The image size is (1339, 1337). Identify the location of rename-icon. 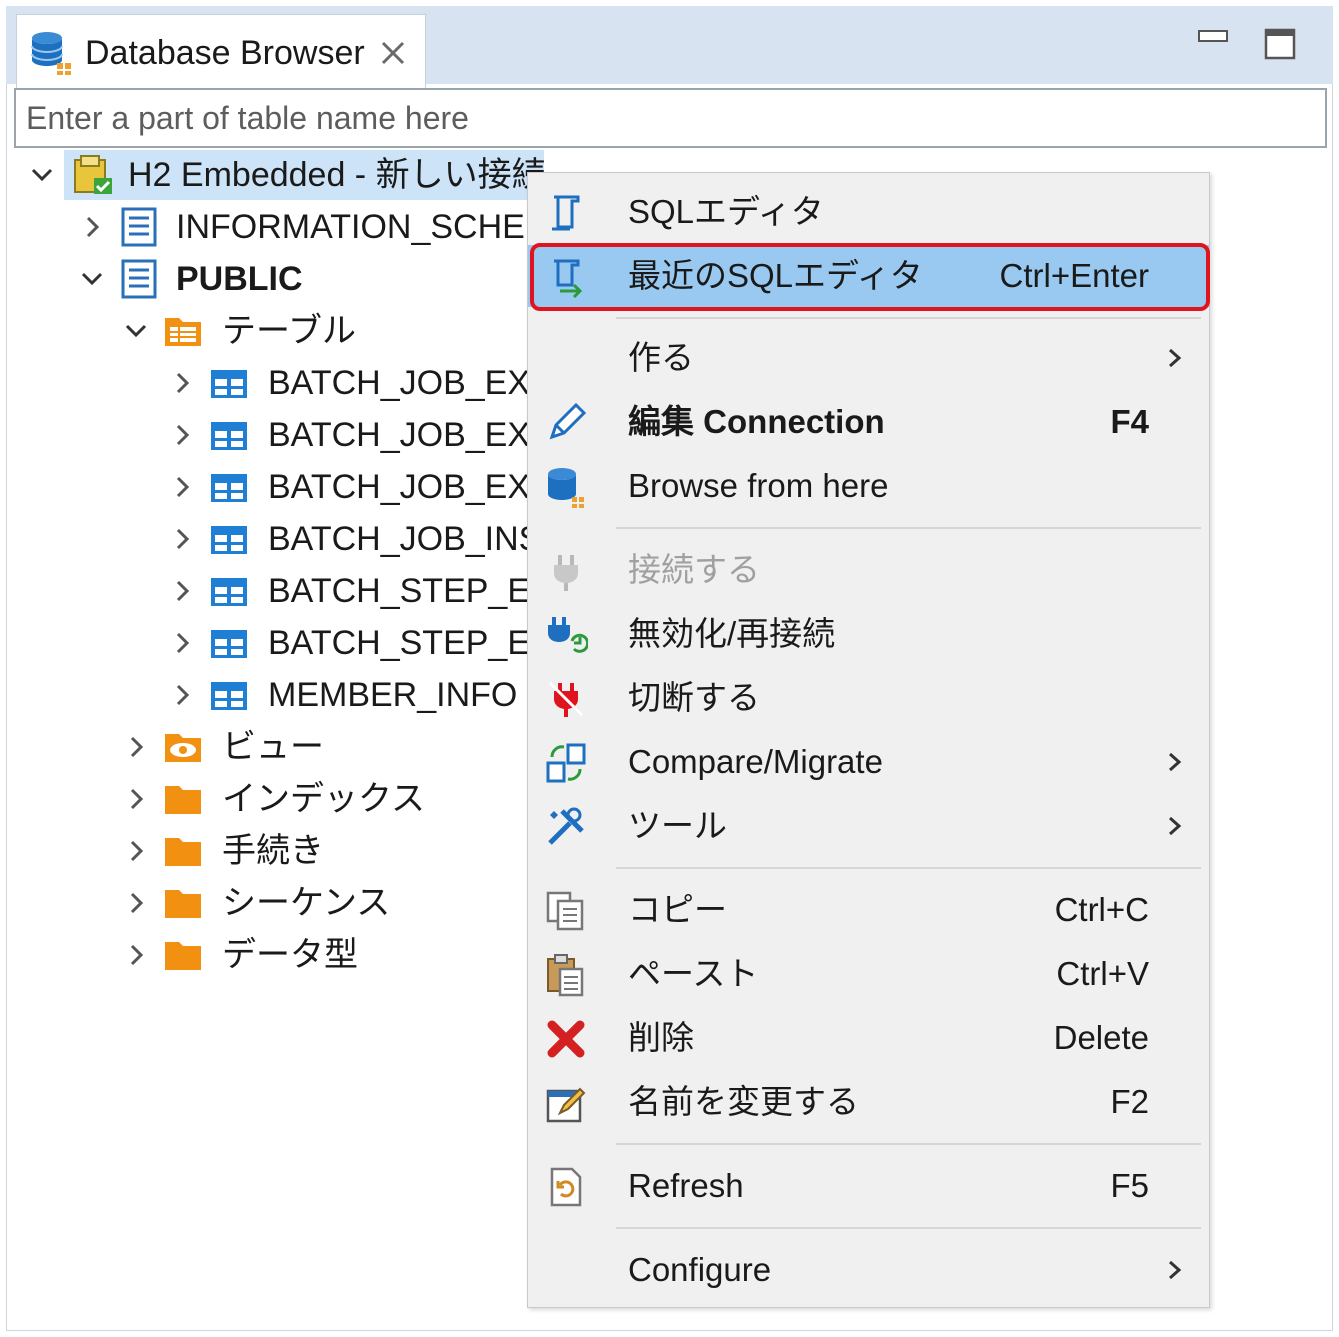
(566, 1105).